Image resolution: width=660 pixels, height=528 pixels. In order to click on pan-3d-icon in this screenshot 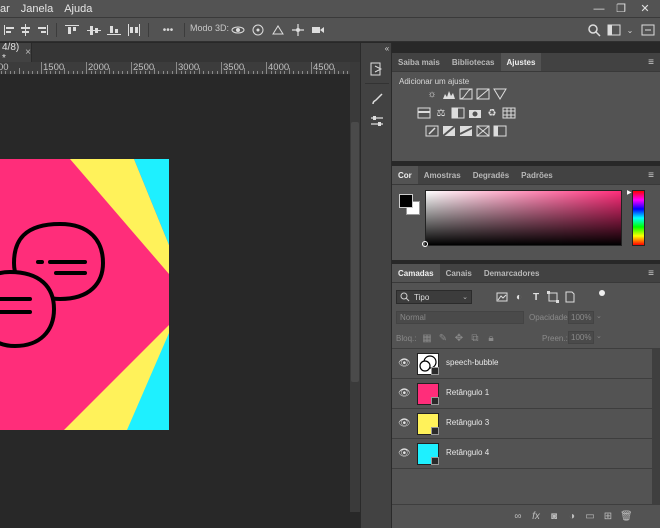, I will do `click(298, 30)`.